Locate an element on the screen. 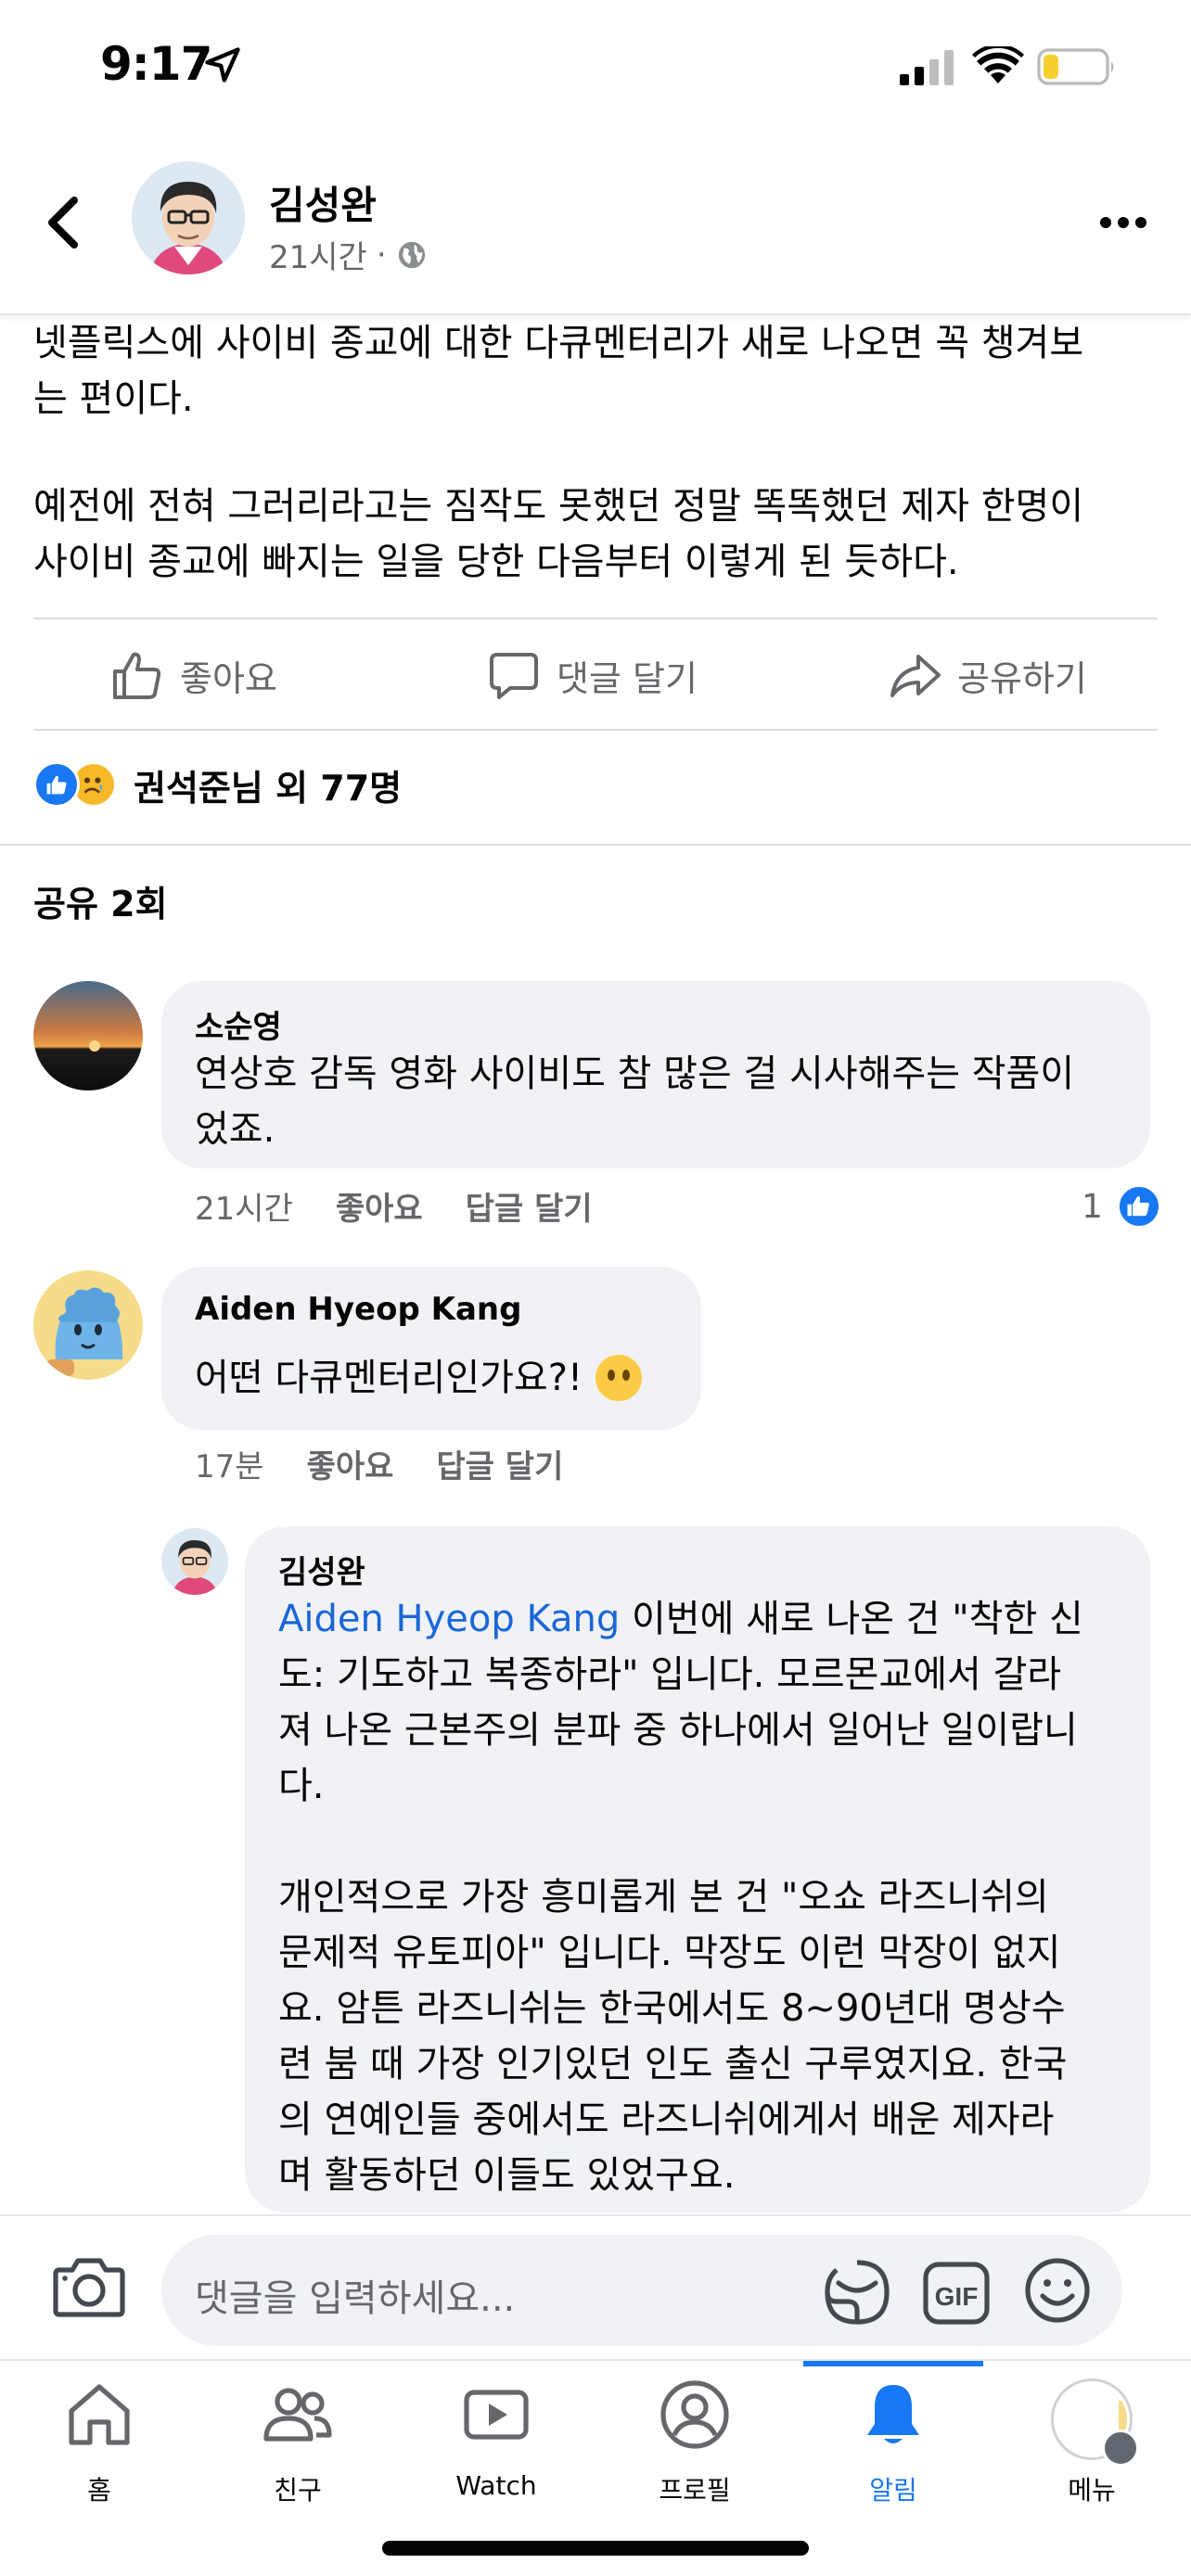  location-arrow-icon is located at coordinates (222, 65).